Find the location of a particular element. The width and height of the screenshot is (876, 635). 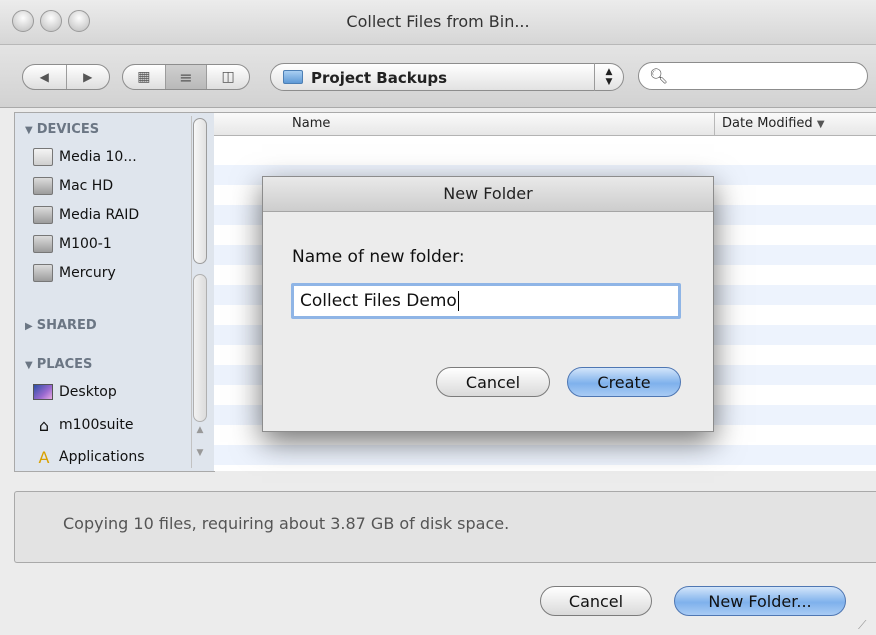

back-arrow-icon: ◀ is located at coordinates (44, 77).